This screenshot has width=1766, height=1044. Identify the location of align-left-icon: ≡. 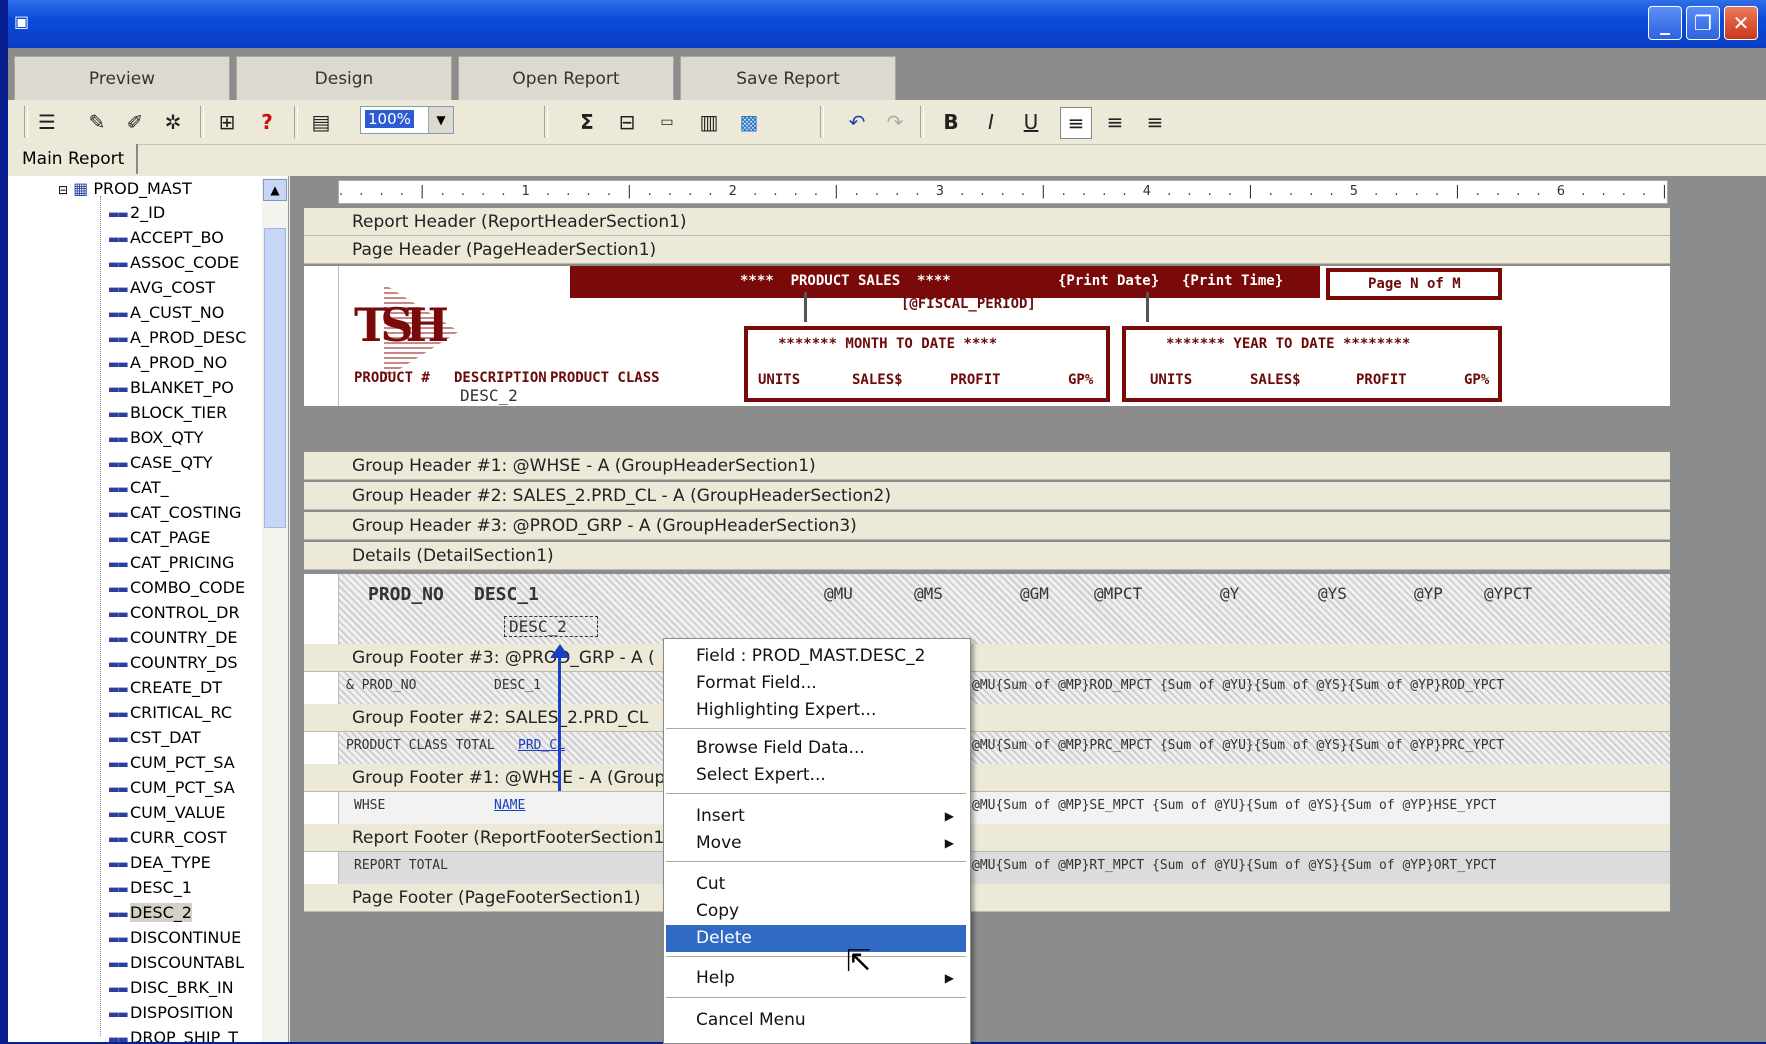
(1076, 123).